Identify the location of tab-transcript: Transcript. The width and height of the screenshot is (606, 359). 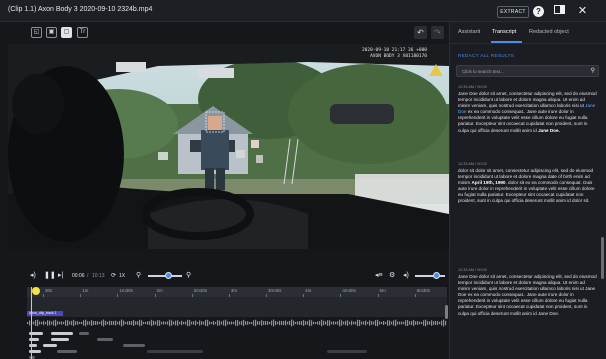
(504, 32).